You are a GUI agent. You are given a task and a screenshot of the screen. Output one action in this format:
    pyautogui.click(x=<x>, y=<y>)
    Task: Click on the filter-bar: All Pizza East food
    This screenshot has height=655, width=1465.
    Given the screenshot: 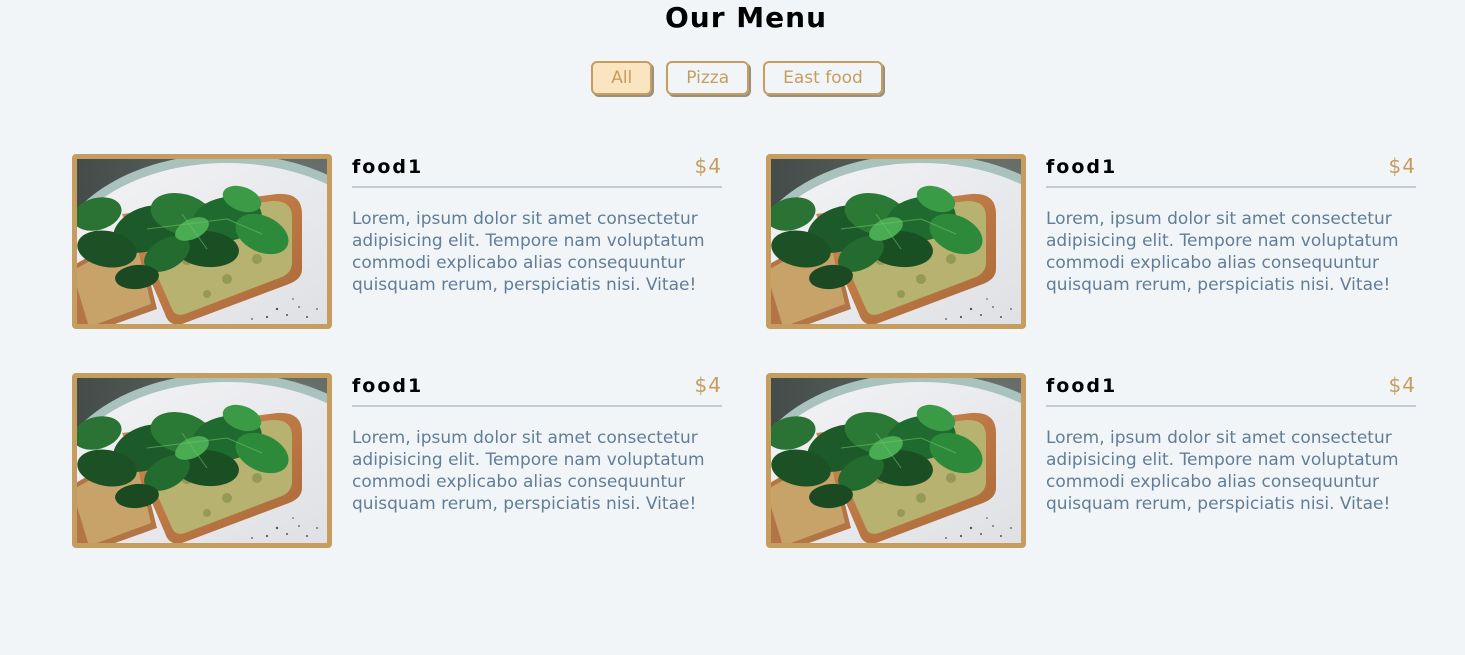 What is the action you would take?
    pyautogui.click(x=732, y=78)
    